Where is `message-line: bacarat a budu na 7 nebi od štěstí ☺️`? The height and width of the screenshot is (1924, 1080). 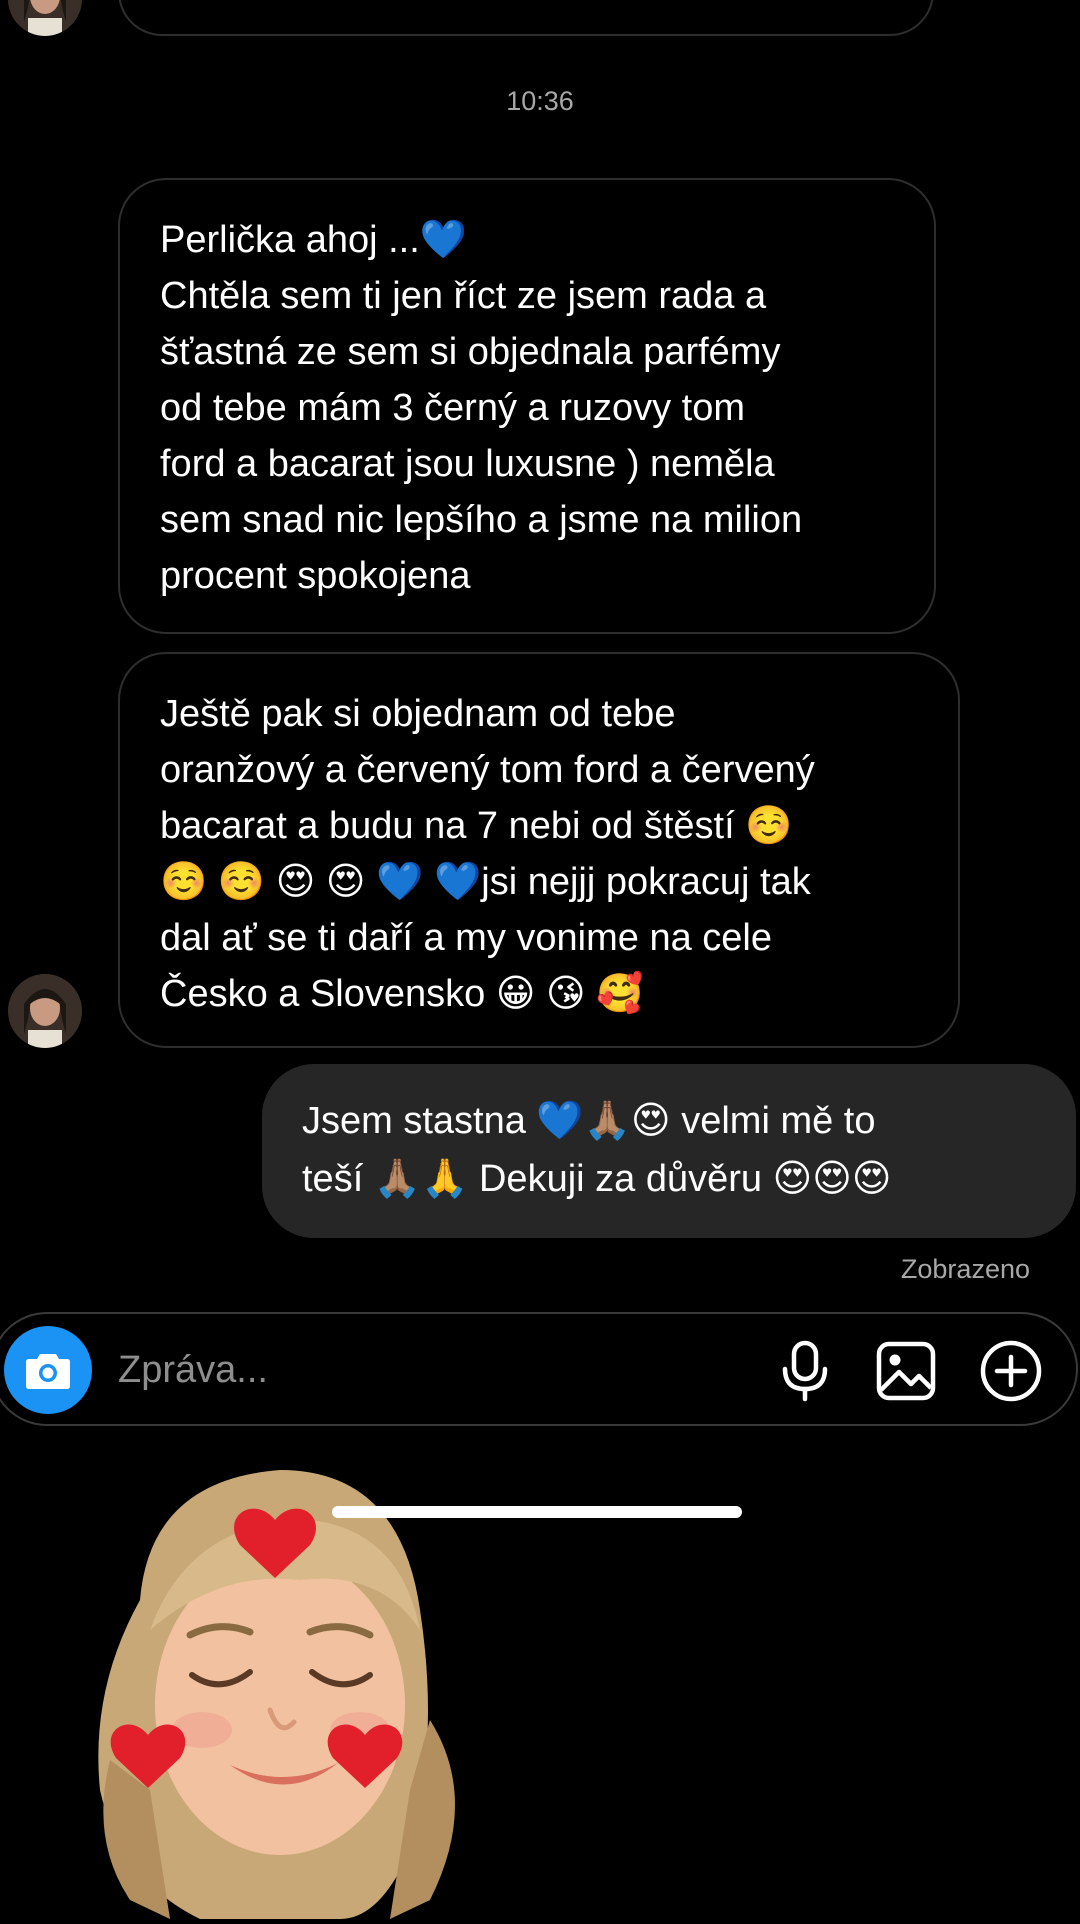
message-line: bacarat a budu na 7 nebi od štěstí ☺️ is located at coordinates (476, 826).